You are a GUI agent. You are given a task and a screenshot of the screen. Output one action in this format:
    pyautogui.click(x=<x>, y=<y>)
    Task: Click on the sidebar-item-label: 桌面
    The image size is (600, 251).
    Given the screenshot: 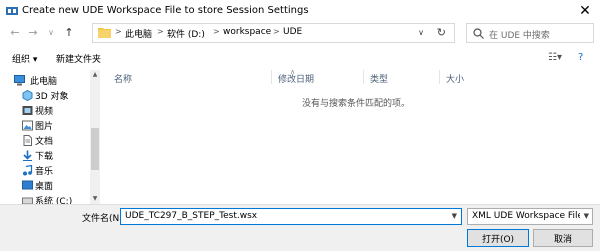 What is the action you would take?
    pyautogui.click(x=44, y=187)
    